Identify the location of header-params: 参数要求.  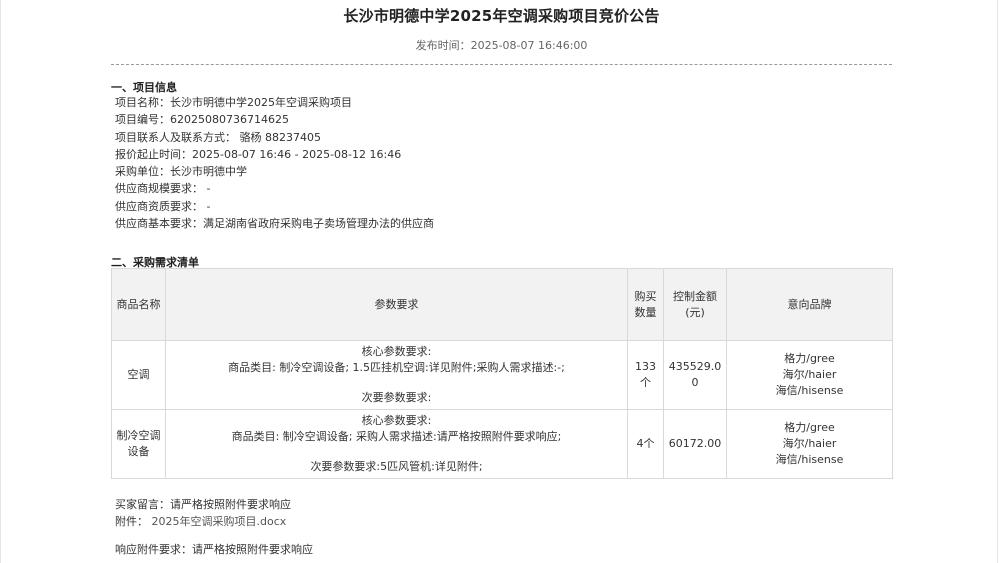
(396, 304).